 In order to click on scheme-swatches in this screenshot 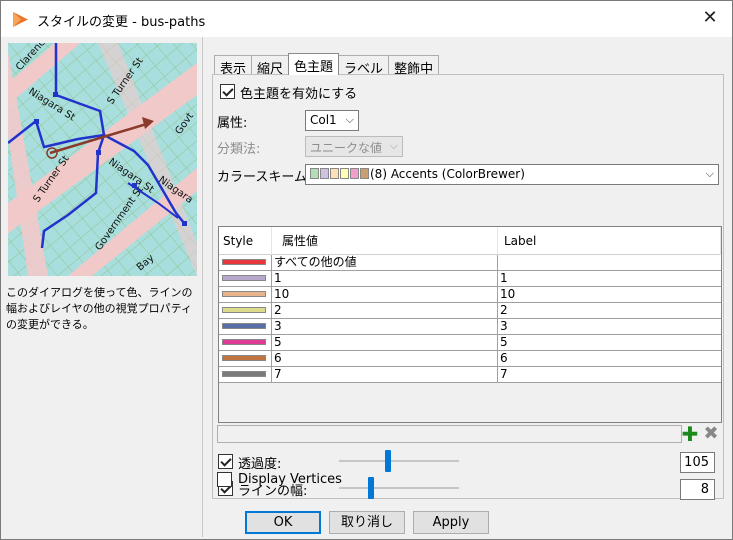, I will do `click(340, 174)`.